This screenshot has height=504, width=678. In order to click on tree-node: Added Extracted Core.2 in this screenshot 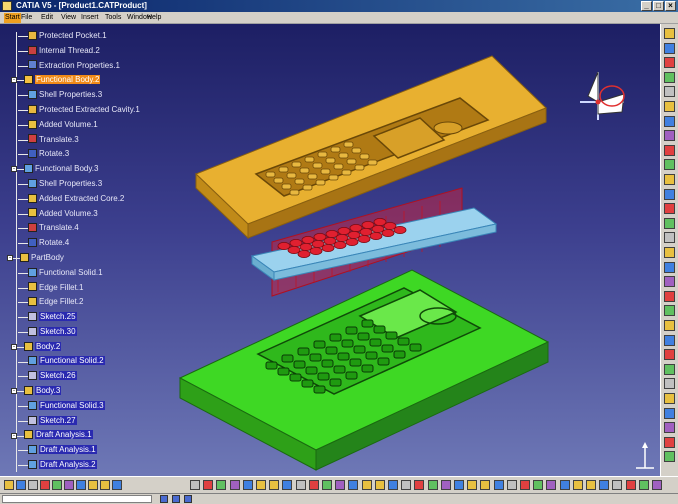, I will do `click(71, 199)`.